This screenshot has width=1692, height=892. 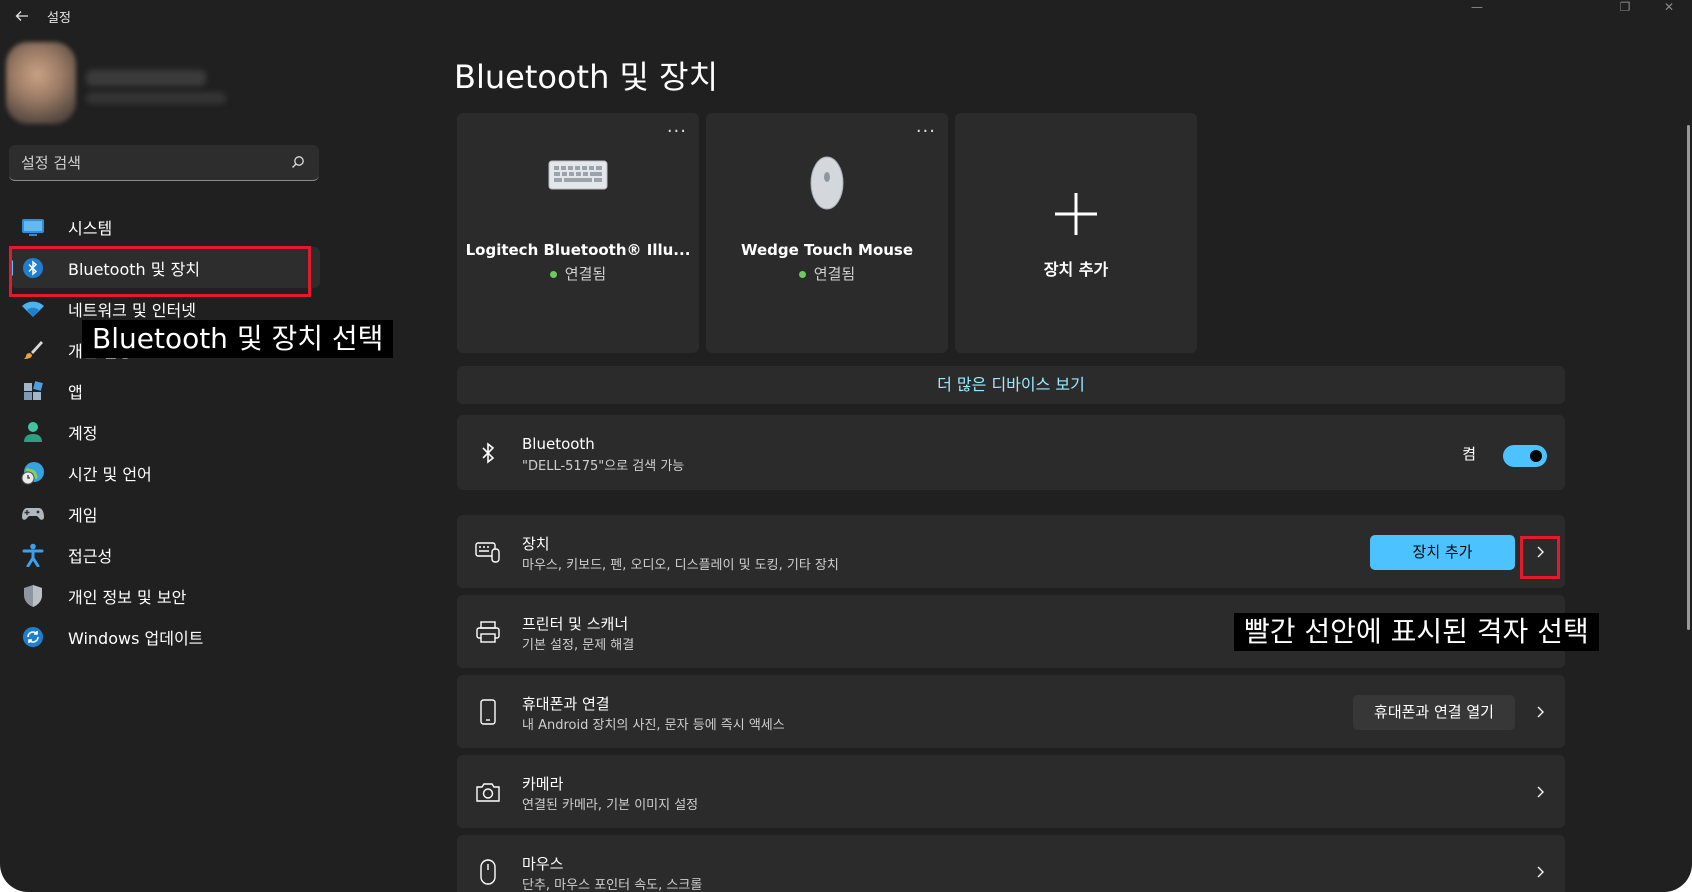 What do you see at coordinates (1688, 377) in the screenshot?
I see `scrollbar` at bounding box center [1688, 377].